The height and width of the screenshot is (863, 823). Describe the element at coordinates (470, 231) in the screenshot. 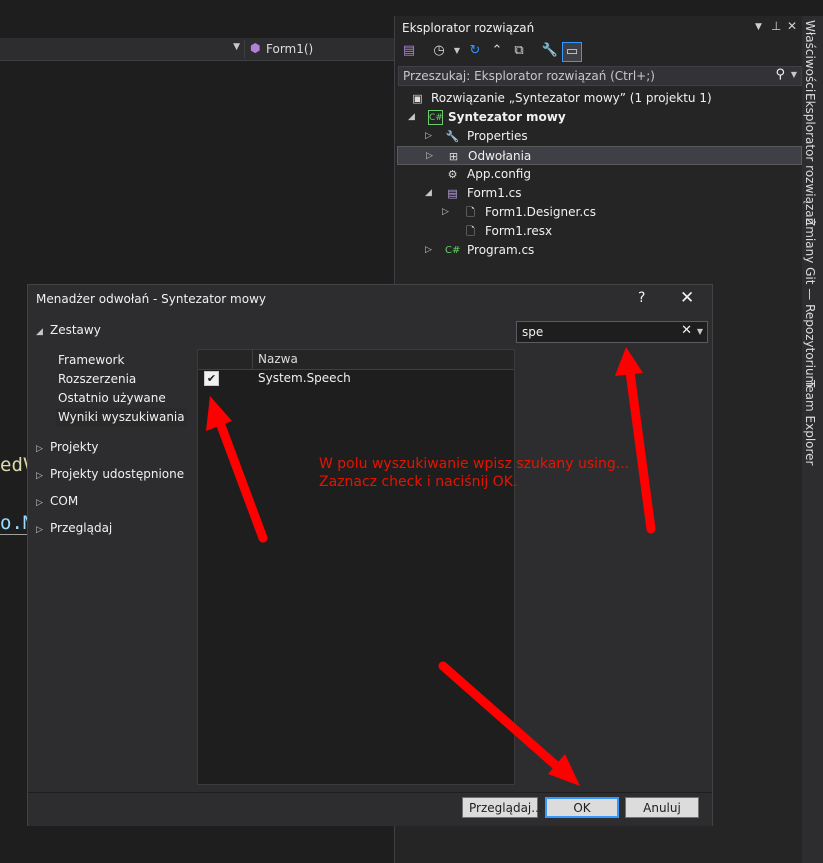

I see `resource-file-icon: 🗋` at that location.